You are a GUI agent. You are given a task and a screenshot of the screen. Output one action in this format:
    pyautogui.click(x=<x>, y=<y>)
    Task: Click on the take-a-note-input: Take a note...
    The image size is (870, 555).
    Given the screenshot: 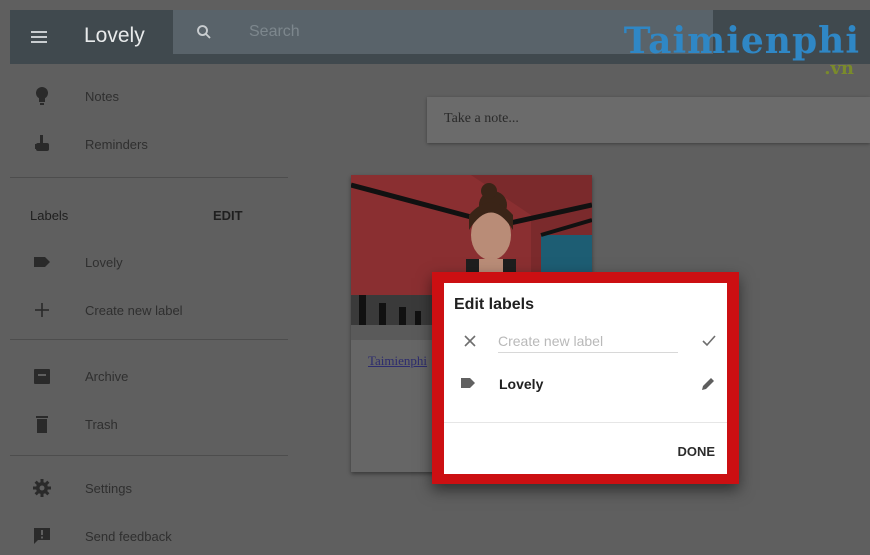 What is the action you would take?
    pyautogui.click(x=648, y=120)
    